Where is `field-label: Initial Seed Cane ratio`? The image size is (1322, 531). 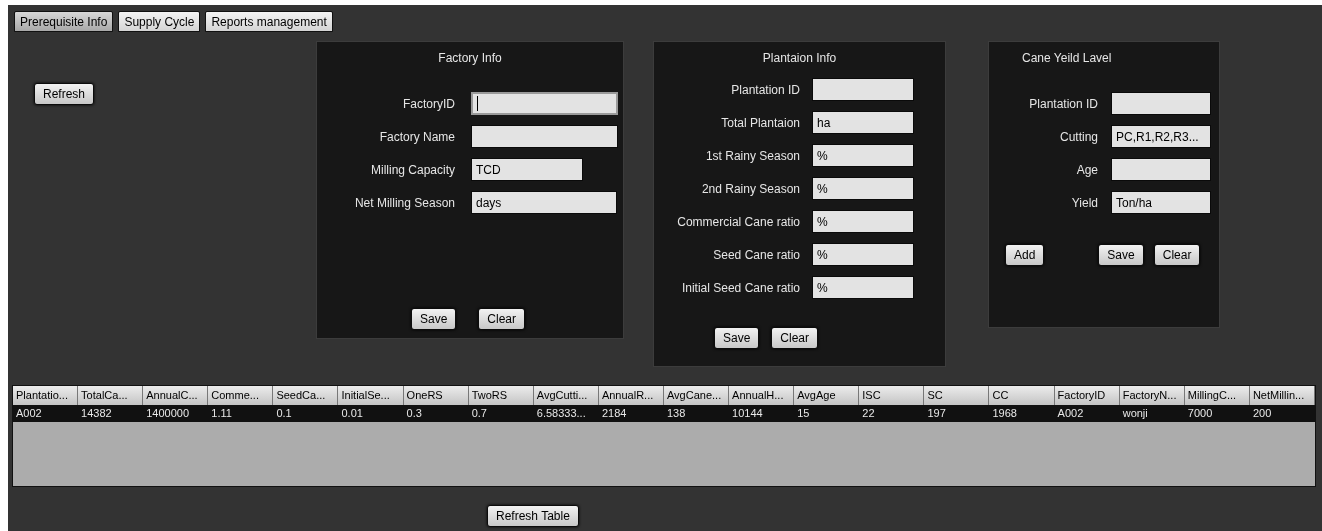 field-label: Initial Seed Cane ratio is located at coordinates (740, 288).